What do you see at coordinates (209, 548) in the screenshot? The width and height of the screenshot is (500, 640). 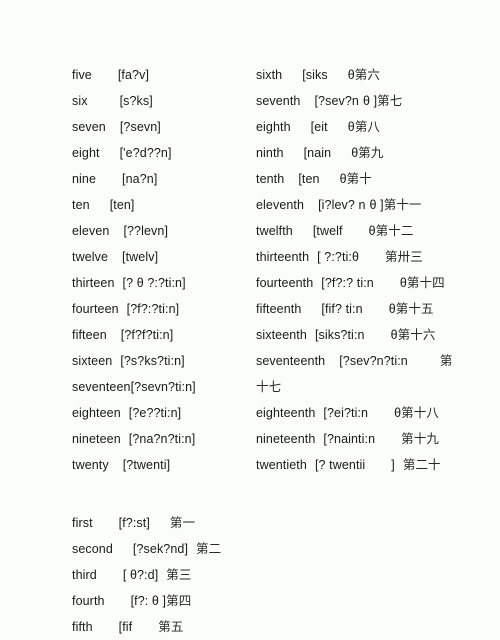 I see `chinese-gloss: 第二` at bounding box center [209, 548].